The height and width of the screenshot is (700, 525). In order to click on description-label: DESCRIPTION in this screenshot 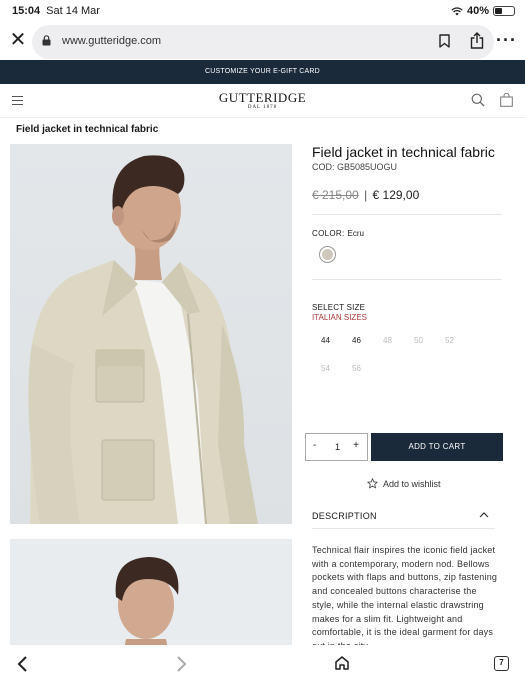, I will do `click(344, 516)`.